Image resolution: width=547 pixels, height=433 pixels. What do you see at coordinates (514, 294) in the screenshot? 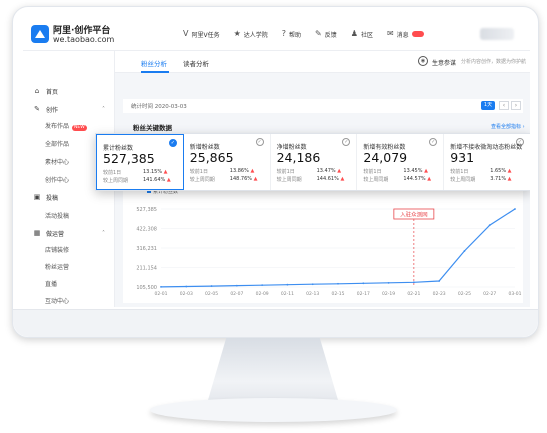
I see `x-tick-label: 03-01` at bounding box center [514, 294].